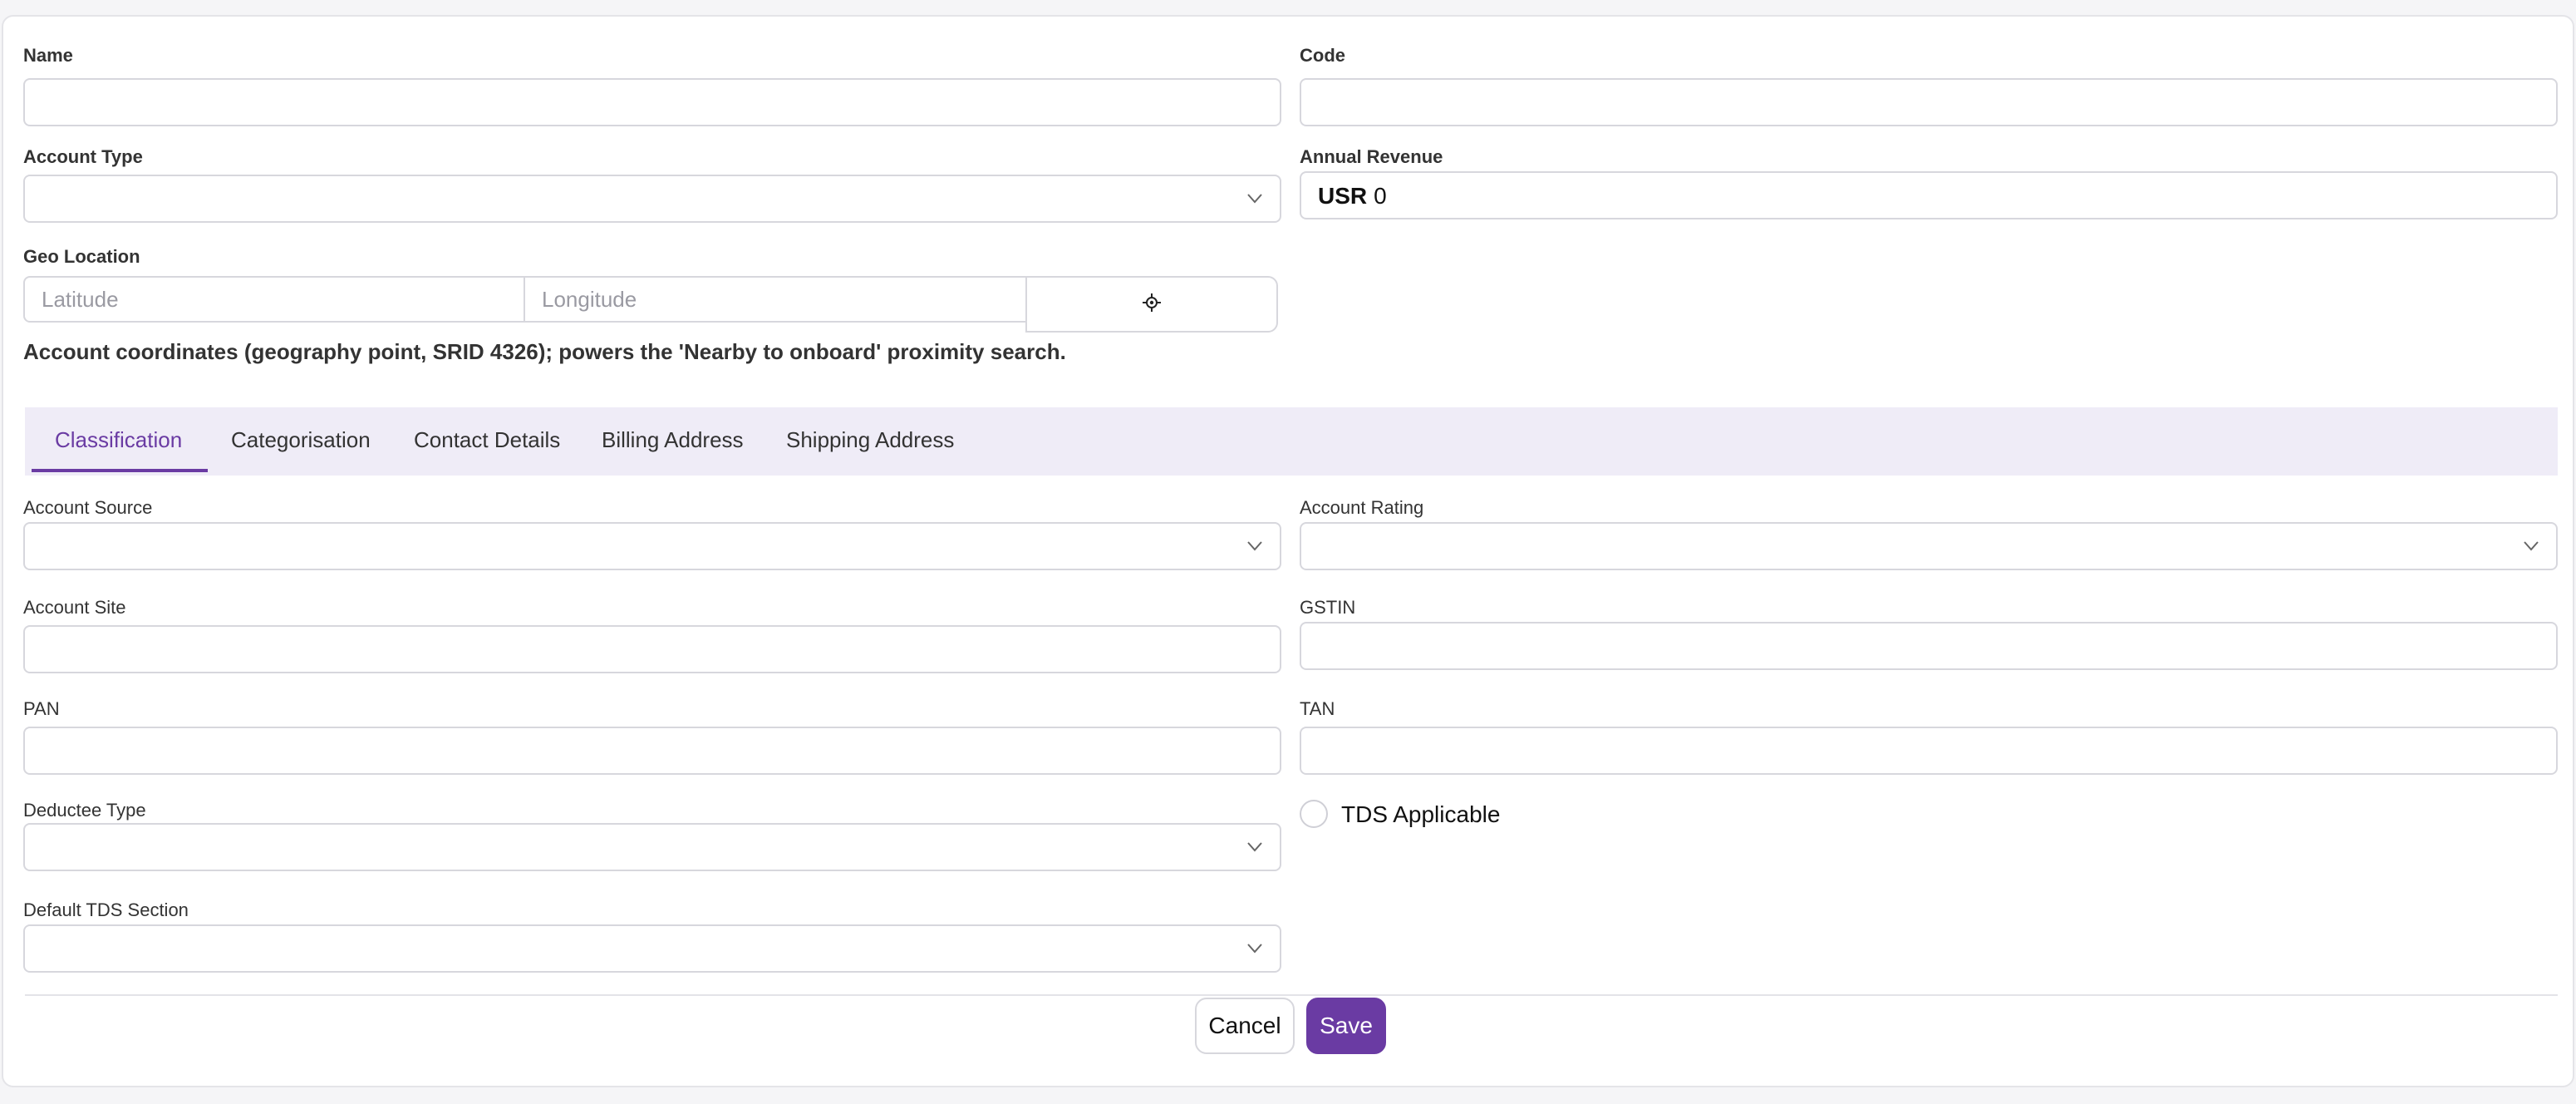 The height and width of the screenshot is (1104, 2576). Describe the element at coordinates (274, 299) in the screenshot. I see `latitude-input: Latitude` at that location.